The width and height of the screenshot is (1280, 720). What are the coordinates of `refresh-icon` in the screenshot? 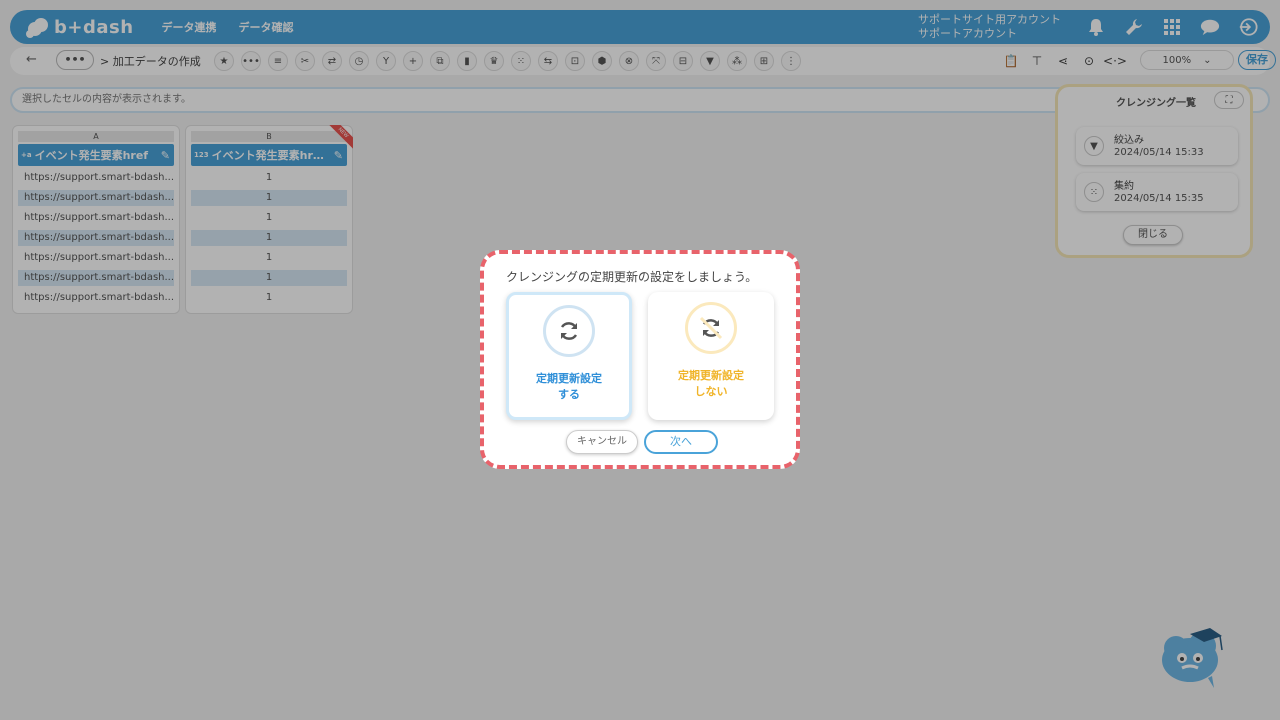 It's located at (569, 331).